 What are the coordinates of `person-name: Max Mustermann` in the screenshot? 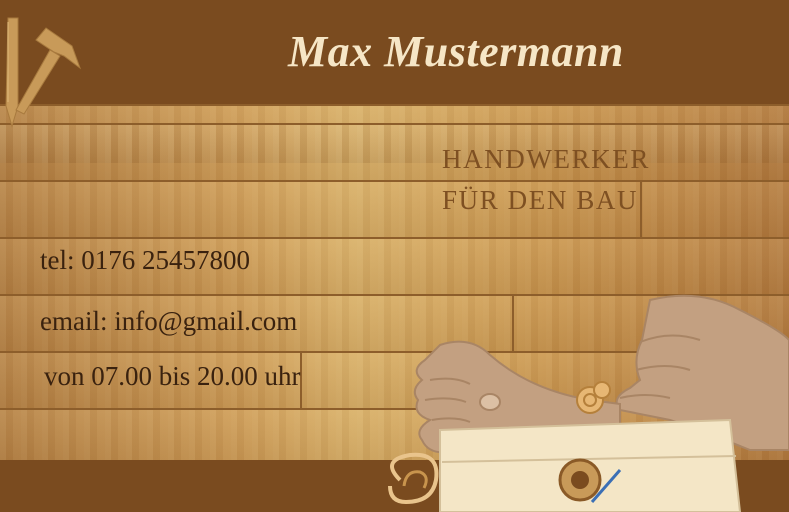 It's located at (456, 51).